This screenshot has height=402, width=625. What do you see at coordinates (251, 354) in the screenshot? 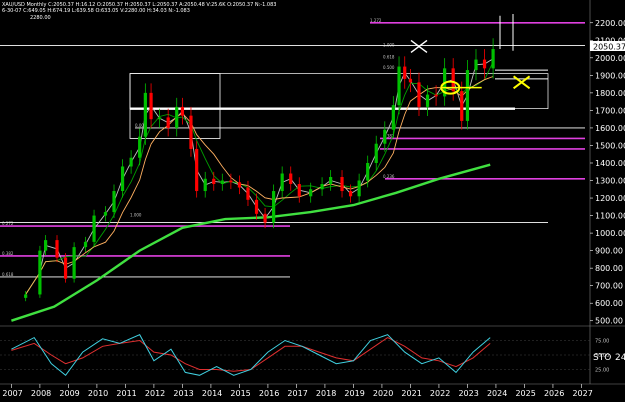
I see `stoch-signal-line` at bounding box center [251, 354].